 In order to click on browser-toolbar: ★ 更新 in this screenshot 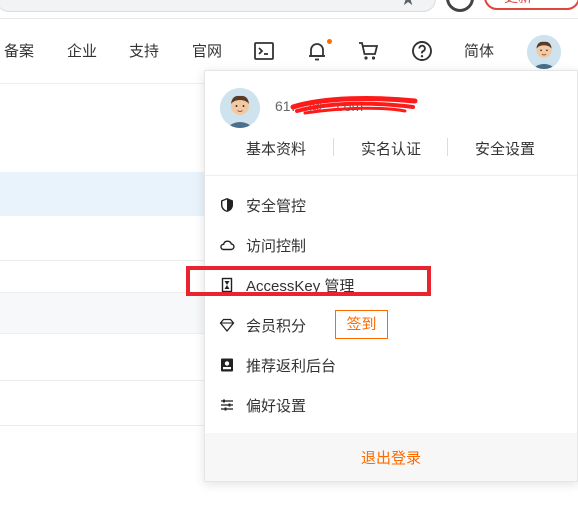, I will do `click(289, 9)`.